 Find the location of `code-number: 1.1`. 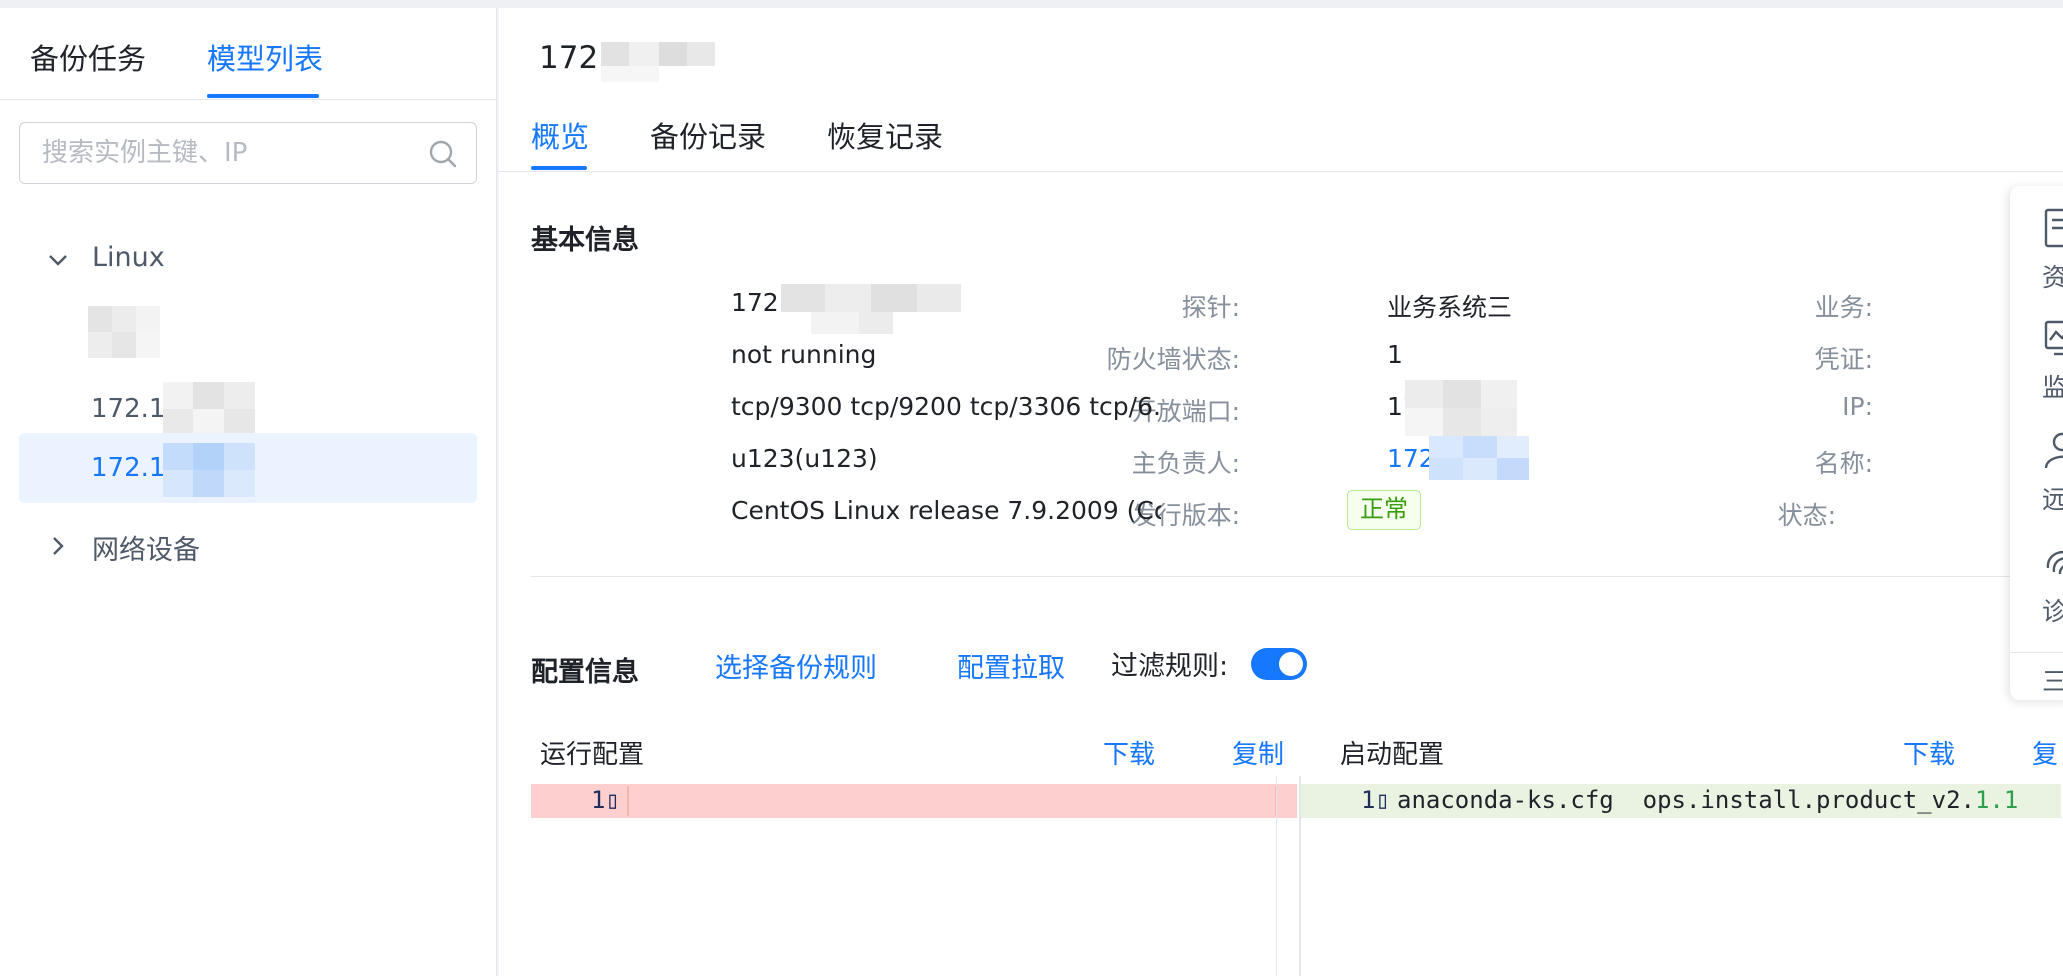

code-number: 1.1 is located at coordinates (1996, 800).